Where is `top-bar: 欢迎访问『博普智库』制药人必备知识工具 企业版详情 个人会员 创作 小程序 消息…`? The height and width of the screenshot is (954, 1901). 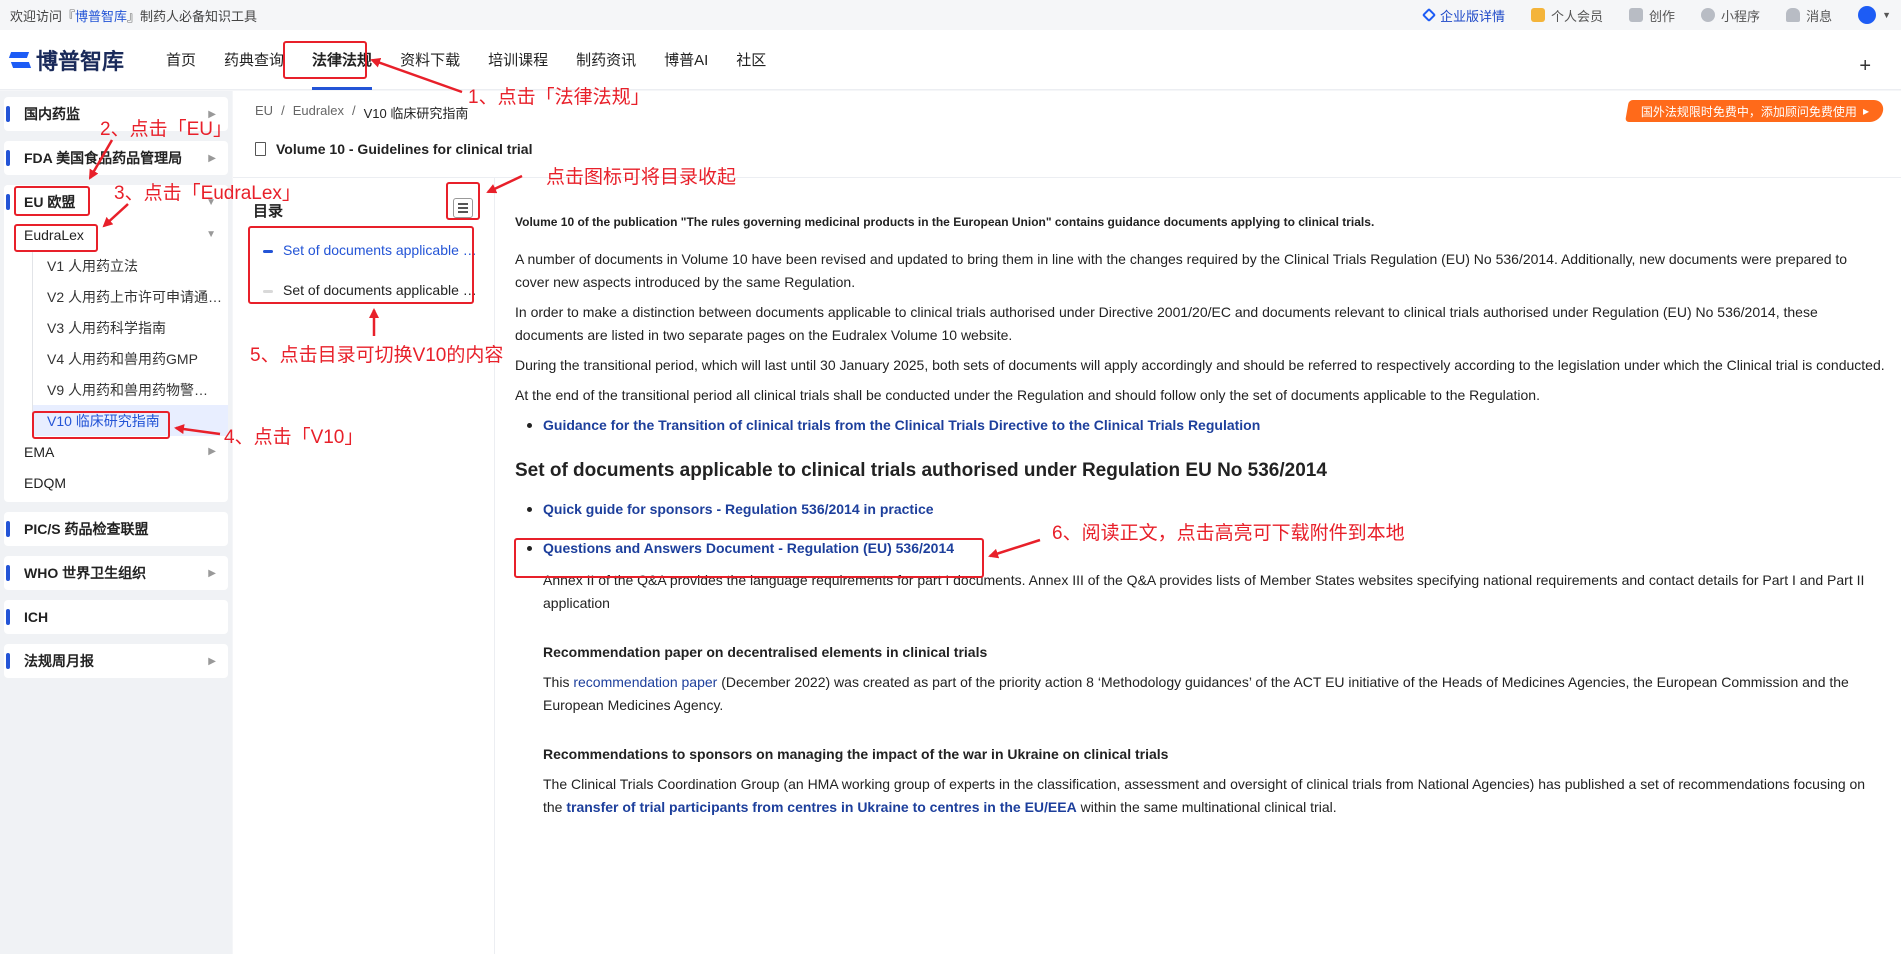
top-bar: 欢迎访问『博普智库』制药人必备知识工具 企业版详情 个人会员 创作 小程序 消息… is located at coordinates (950, 15).